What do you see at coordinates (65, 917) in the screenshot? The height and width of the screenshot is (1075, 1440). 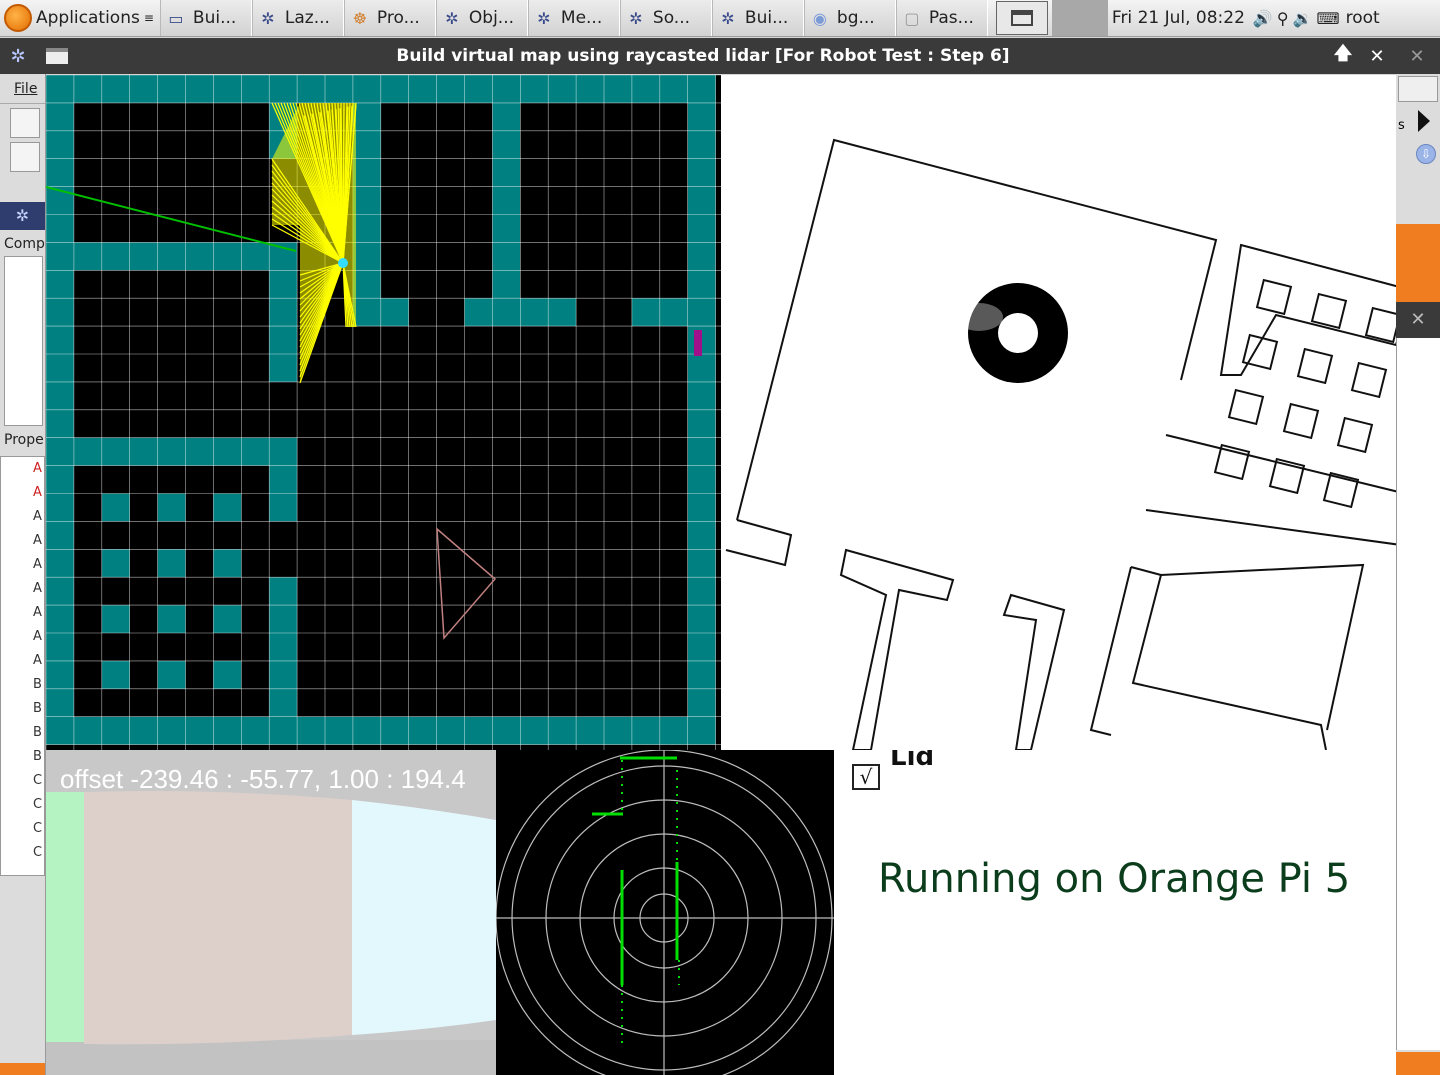 I see `wall-segment-green` at bounding box center [65, 917].